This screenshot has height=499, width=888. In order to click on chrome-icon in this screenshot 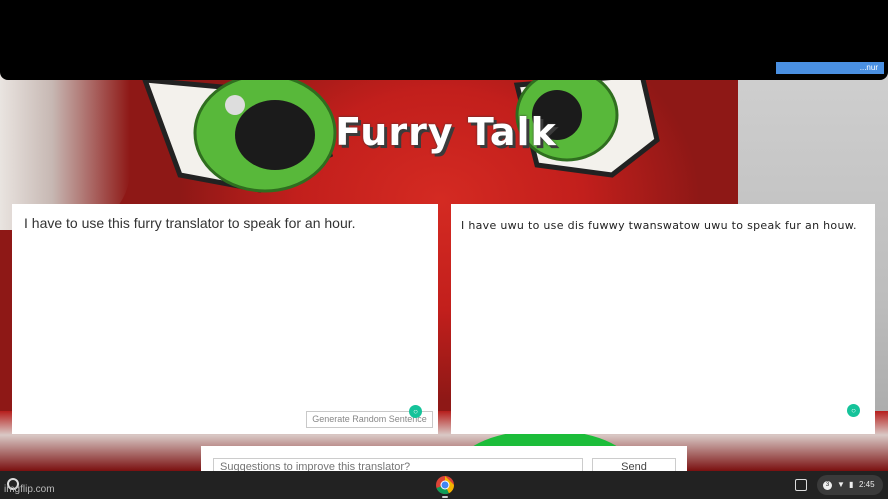, I will do `click(445, 485)`.